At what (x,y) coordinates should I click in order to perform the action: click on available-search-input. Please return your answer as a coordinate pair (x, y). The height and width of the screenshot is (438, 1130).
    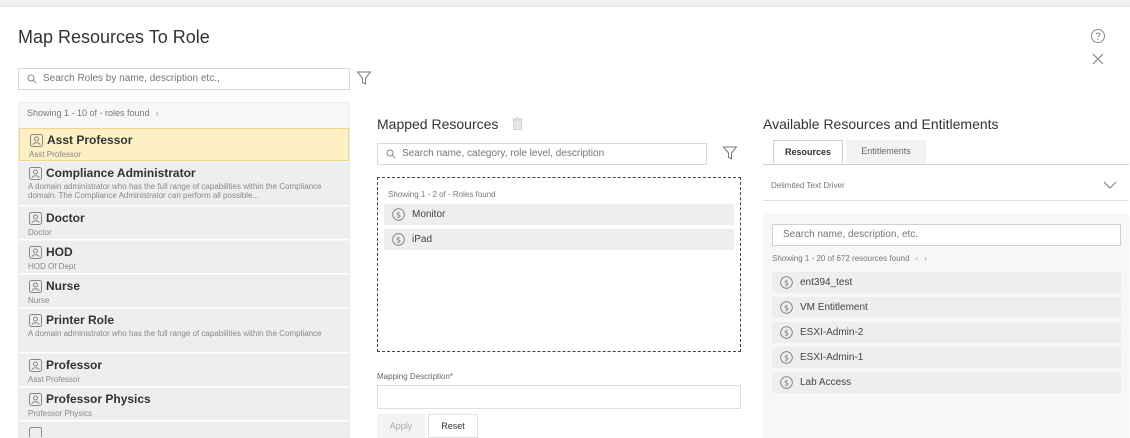
    Looking at the image, I should click on (948, 234).